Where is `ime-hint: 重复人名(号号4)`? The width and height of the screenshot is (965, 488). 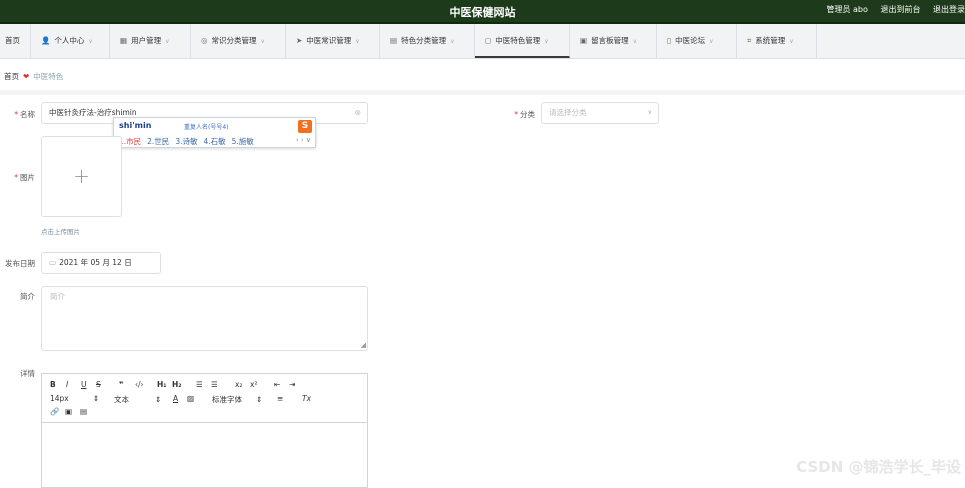 ime-hint: 重复人名(号号4) is located at coordinates (206, 127).